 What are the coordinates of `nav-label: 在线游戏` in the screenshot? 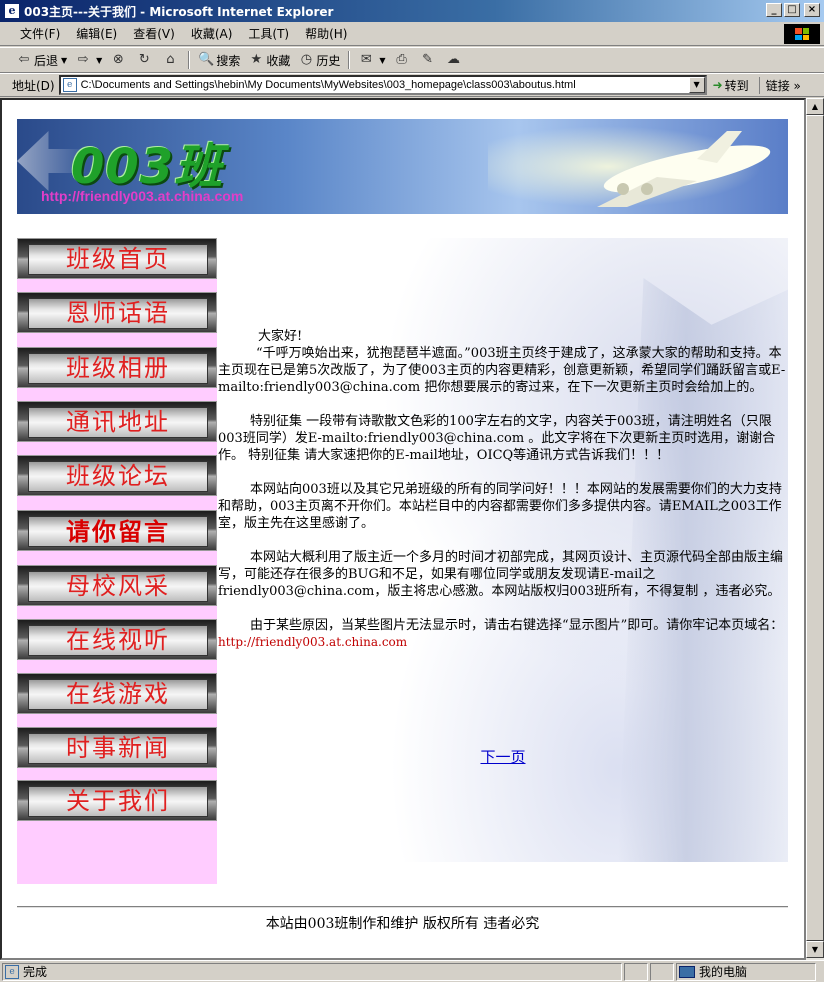 It's located at (118, 694).